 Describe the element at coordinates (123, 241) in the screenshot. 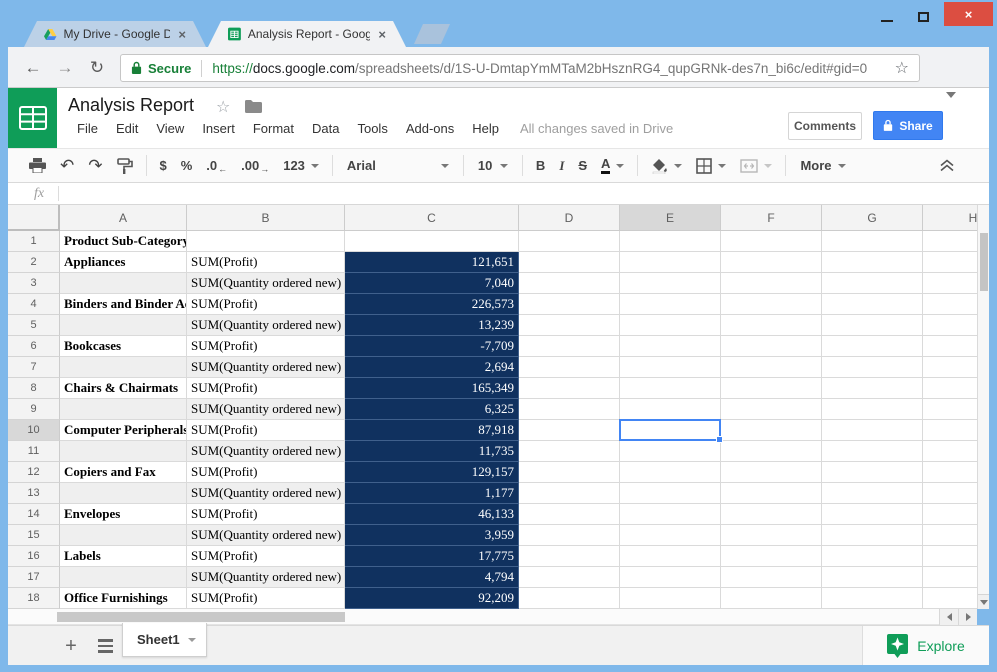

I see `cell-A1: Product Sub-Category` at that location.